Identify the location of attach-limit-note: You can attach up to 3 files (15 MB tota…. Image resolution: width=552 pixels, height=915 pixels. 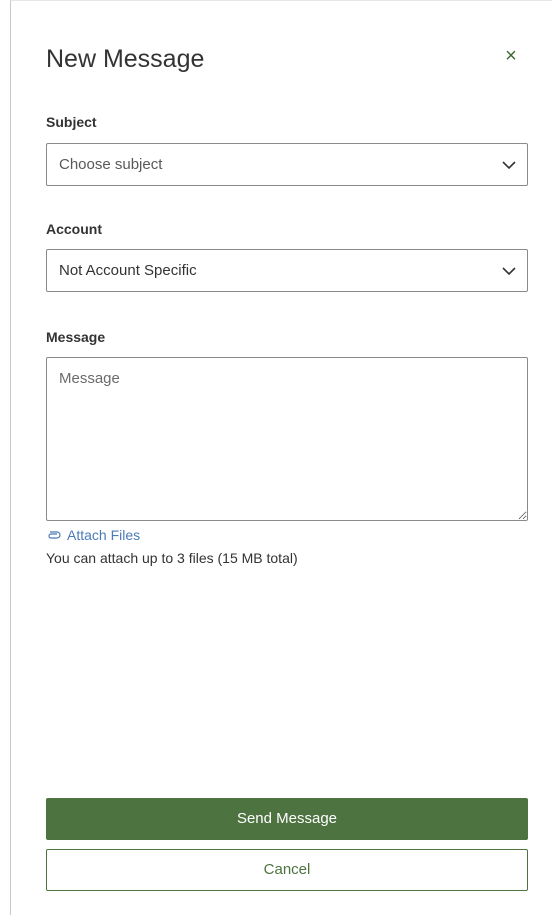
(172, 558).